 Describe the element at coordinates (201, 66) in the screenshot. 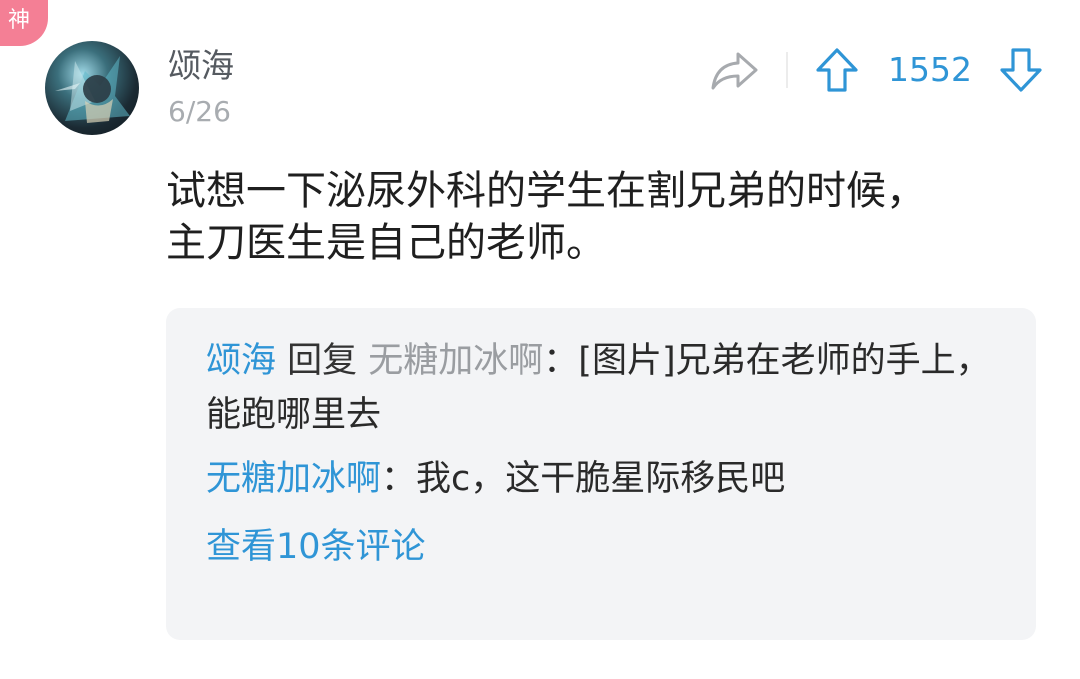

I see `username: 颂海` at that location.